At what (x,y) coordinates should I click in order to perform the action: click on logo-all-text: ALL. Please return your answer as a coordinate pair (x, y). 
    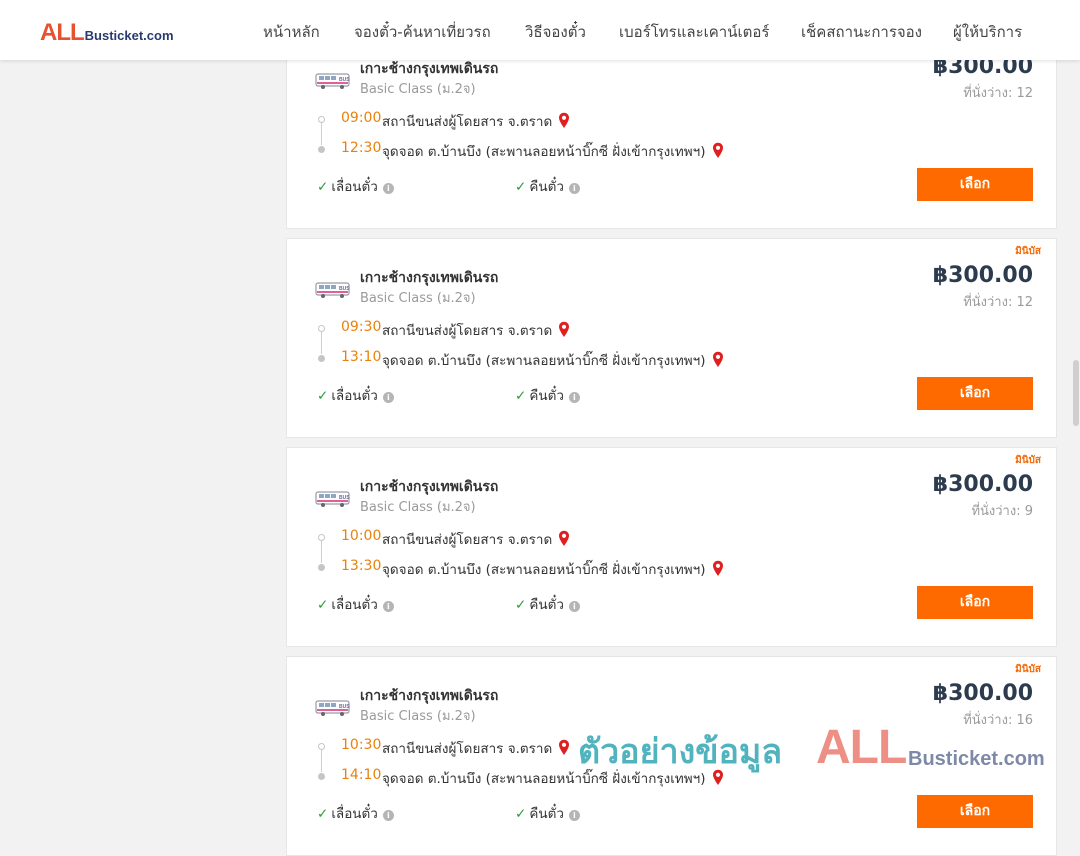
    Looking at the image, I should click on (62, 32).